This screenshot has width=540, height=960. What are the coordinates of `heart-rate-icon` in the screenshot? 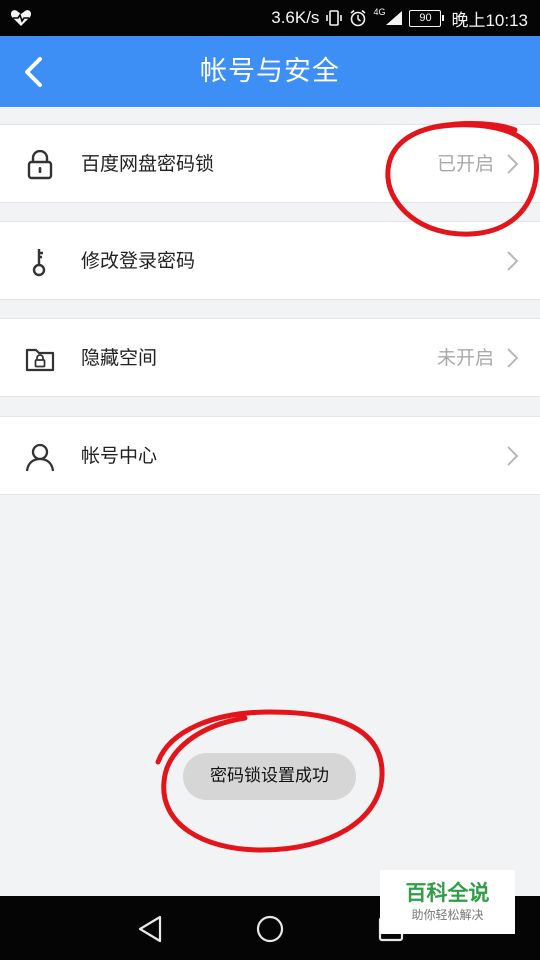 It's located at (21, 18).